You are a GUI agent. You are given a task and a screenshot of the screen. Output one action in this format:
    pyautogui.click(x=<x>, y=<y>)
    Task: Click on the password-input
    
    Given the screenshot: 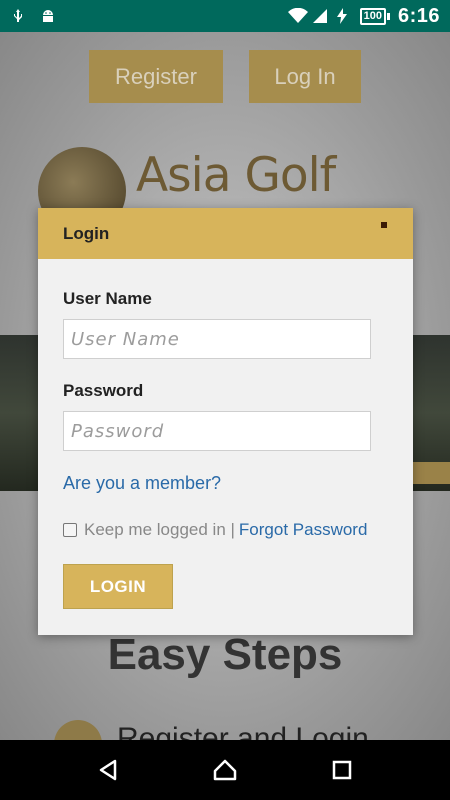 What is the action you would take?
    pyautogui.click(x=217, y=431)
    